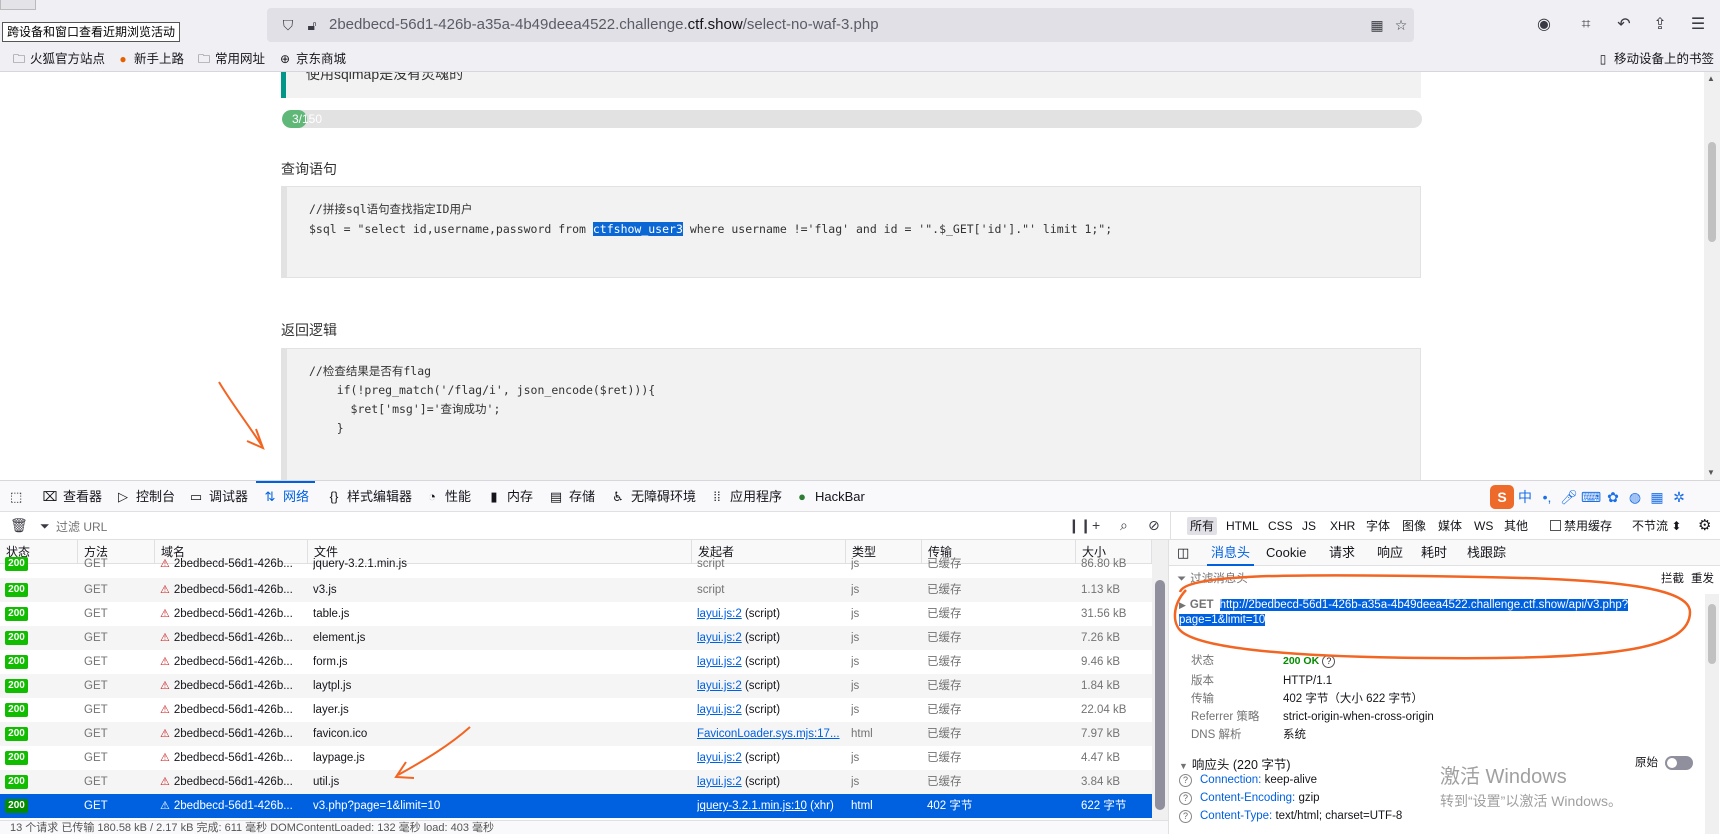 Image resolution: width=1720 pixels, height=834 pixels. Describe the element at coordinates (1502, 497) in the screenshot. I see `sogou-icon: S` at that location.